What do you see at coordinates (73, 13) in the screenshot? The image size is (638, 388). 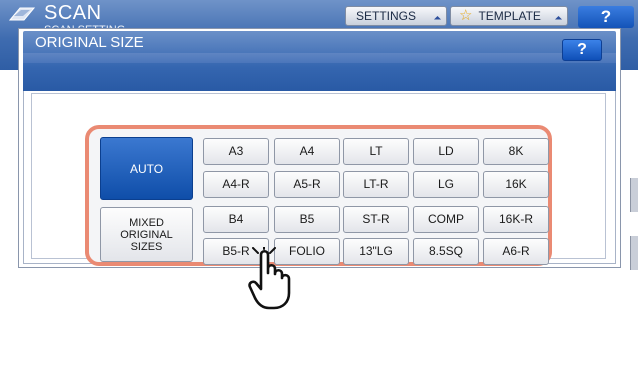 I see `screen-title: SCAN` at bounding box center [73, 13].